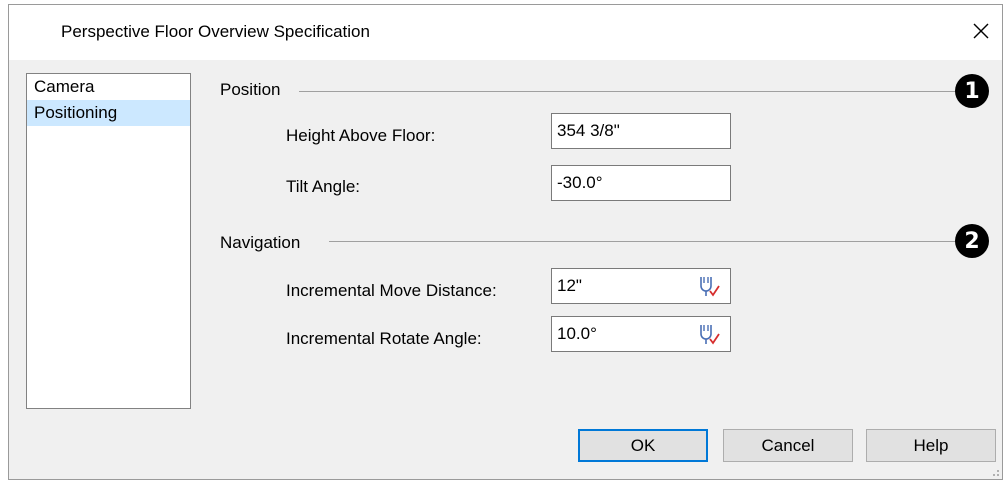 This screenshot has width=1005, height=482. I want to click on navigation-group-rule, so click(644, 241).